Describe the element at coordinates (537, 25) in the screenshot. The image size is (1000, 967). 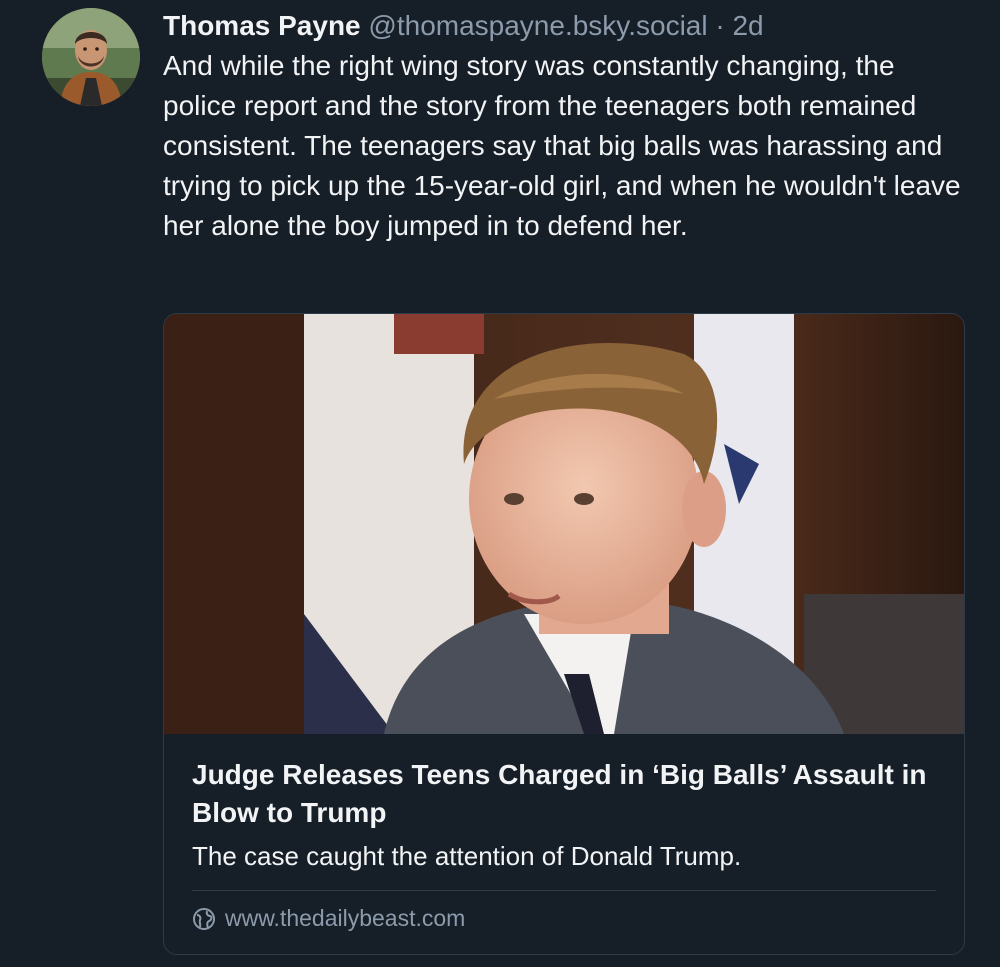
I see `author-handle: @thomaspayne.bsky.social` at that location.